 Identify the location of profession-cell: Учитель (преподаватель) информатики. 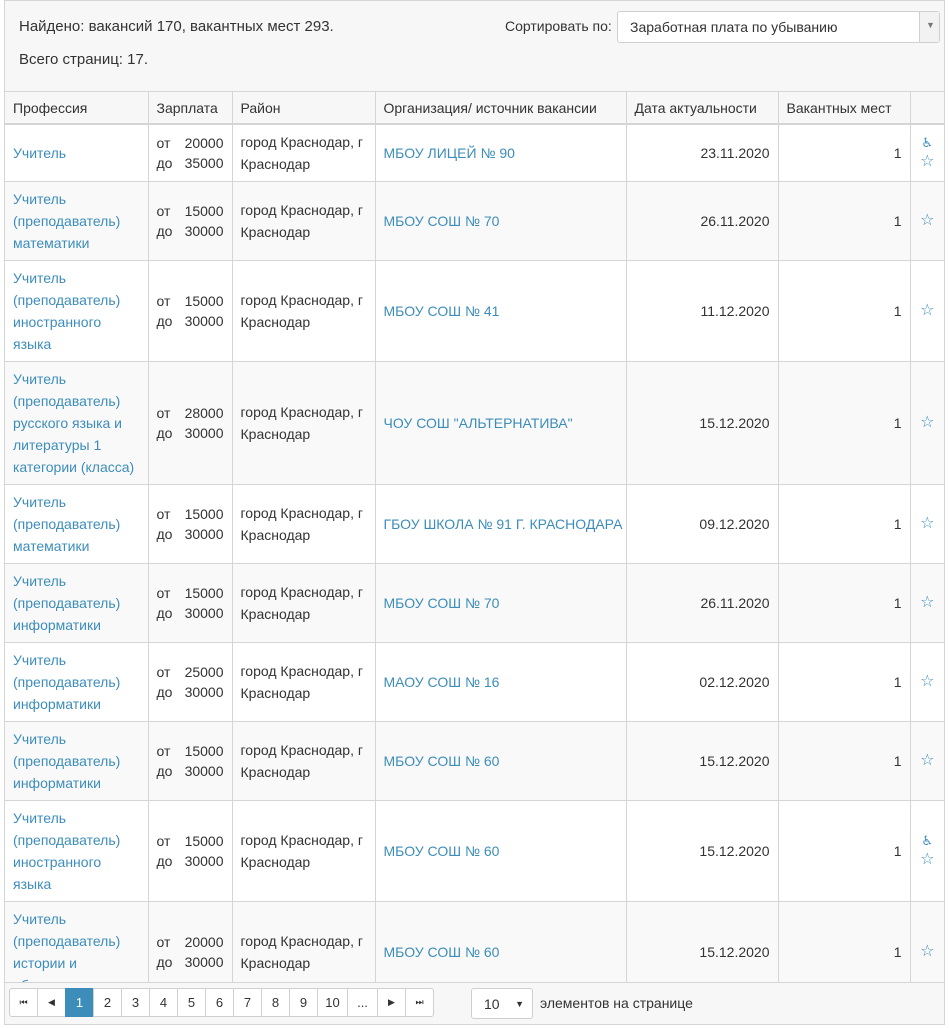
(77, 682).